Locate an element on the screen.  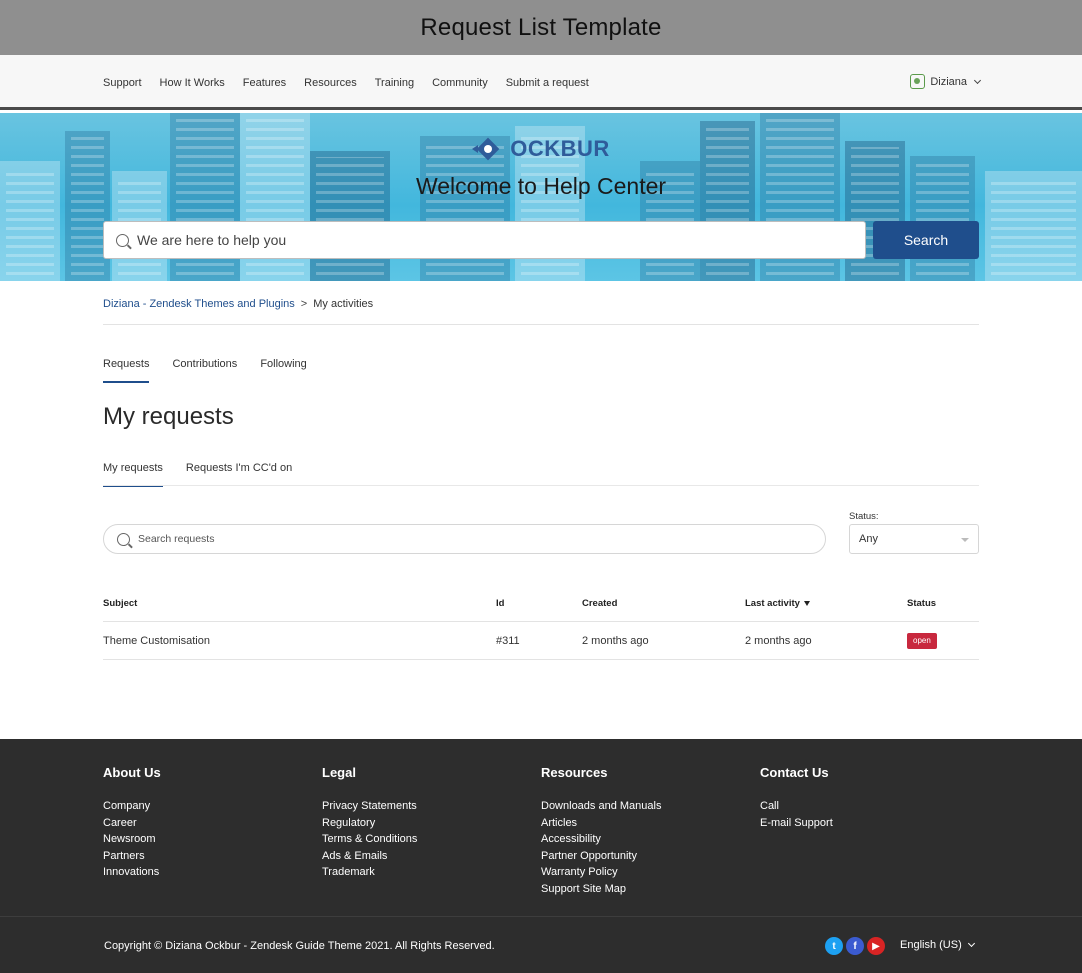
dropdown-arrow-icon is located at coordinates (965, 540).